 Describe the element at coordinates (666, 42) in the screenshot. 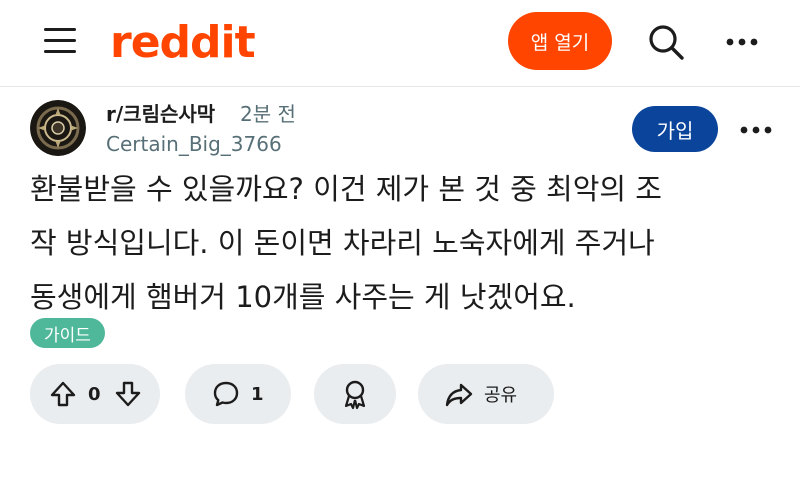

I see `search-icon` at that location.